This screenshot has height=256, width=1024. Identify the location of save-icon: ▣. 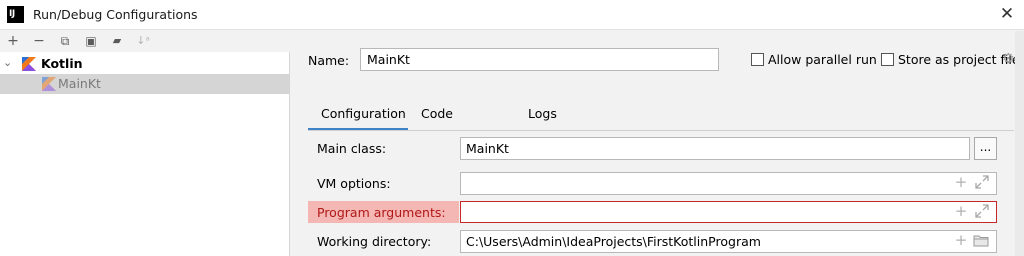
(90, 41).